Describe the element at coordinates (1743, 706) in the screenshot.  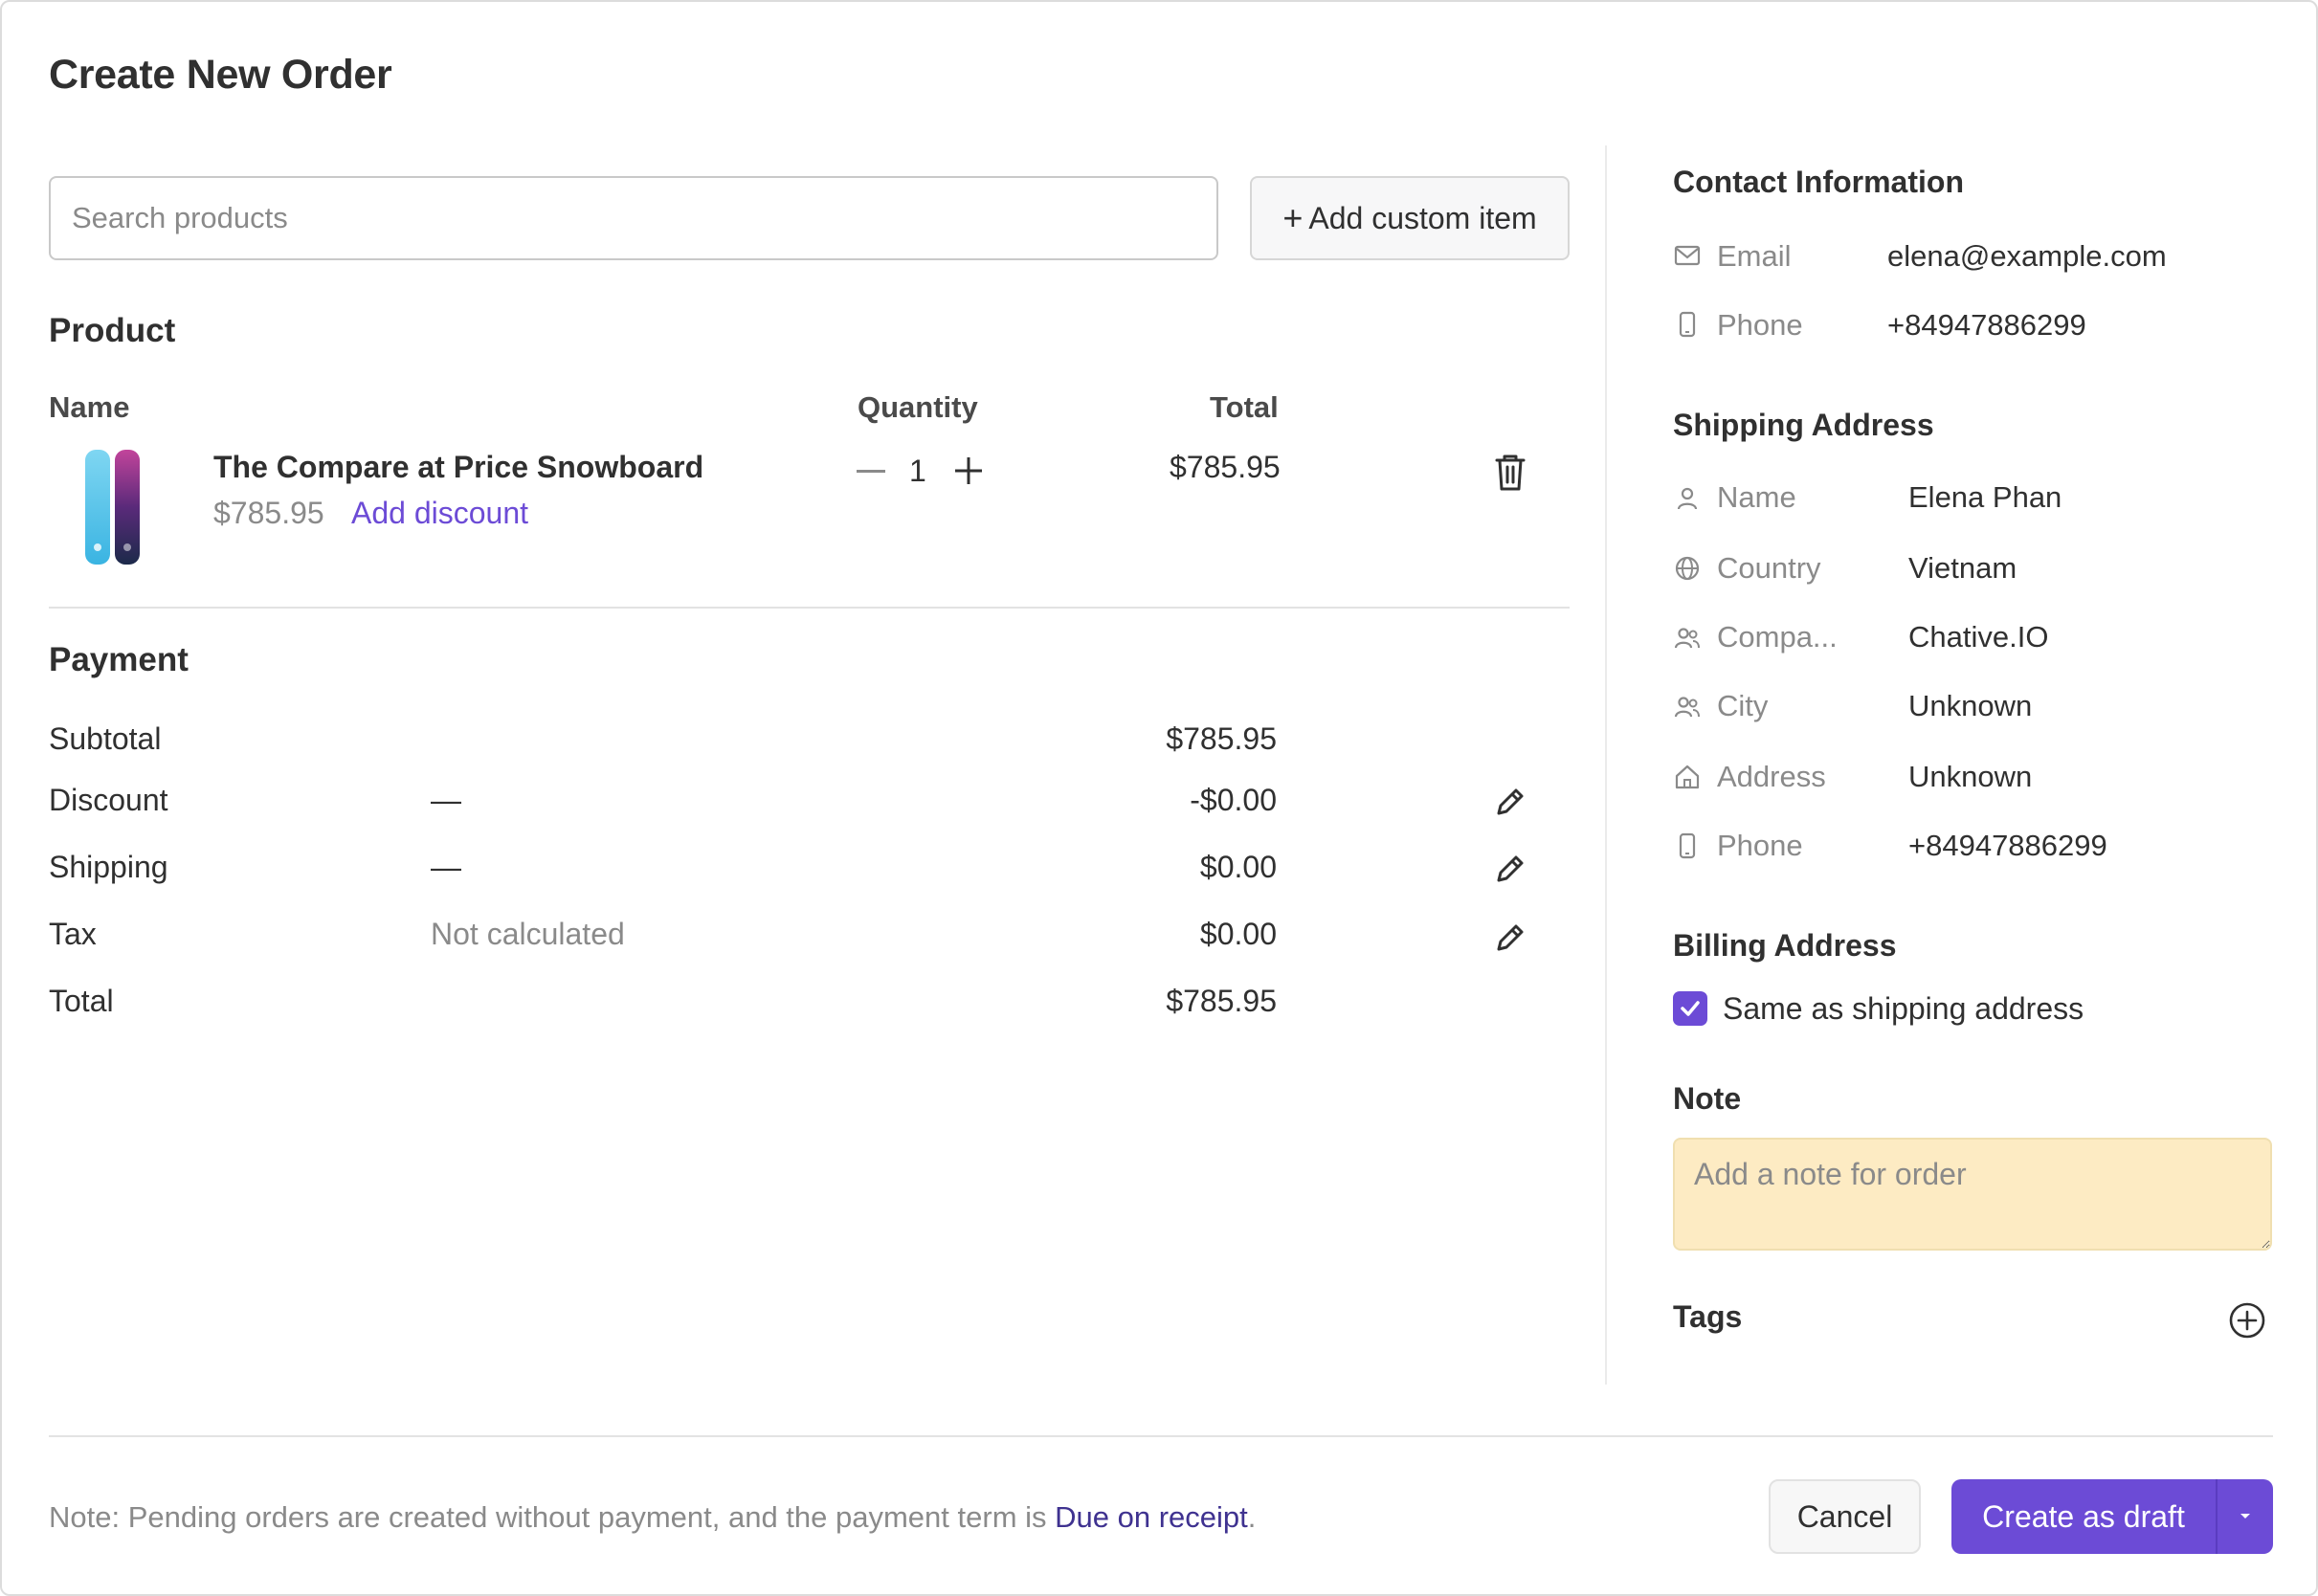
I see `shipping-city-label: City` at that location.